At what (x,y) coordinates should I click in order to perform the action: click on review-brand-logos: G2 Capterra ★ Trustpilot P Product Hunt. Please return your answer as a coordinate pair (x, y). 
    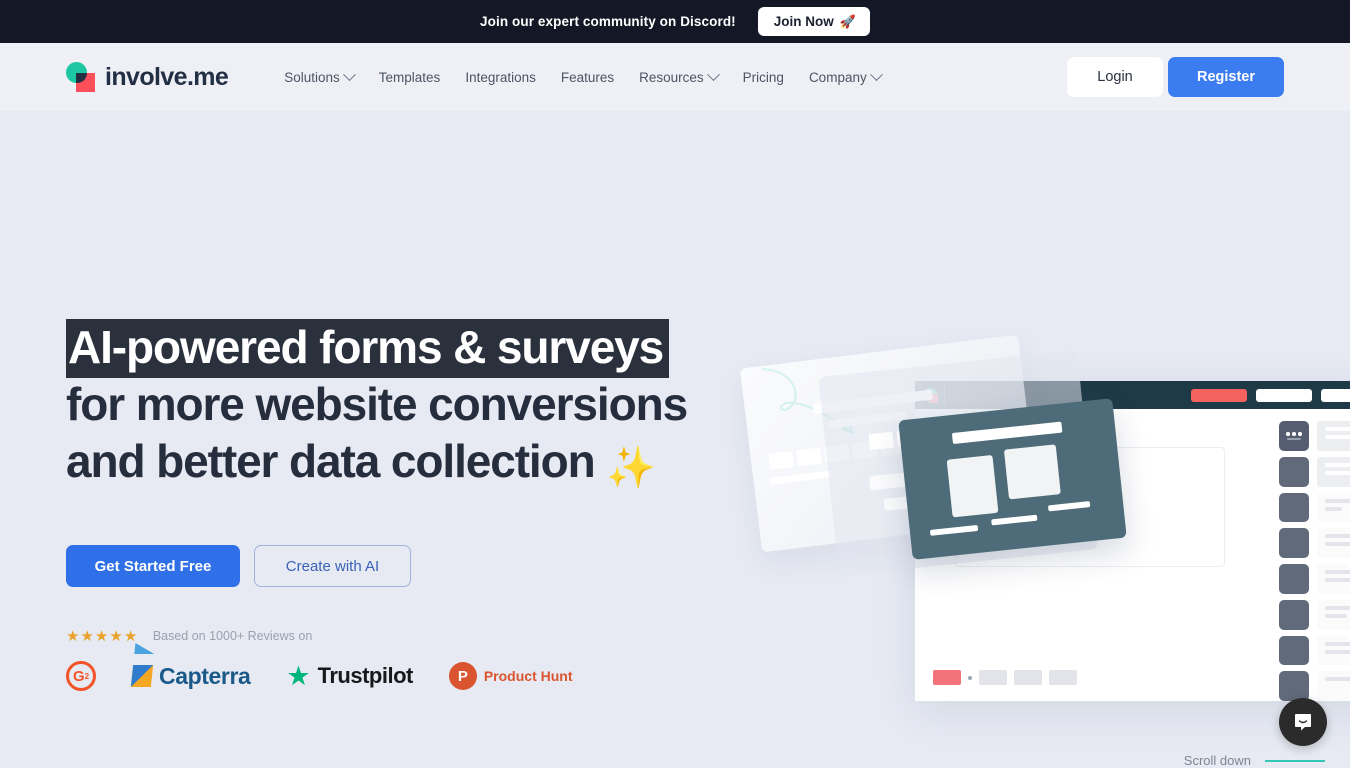
    Looking at the image, I should click on (396, 676).